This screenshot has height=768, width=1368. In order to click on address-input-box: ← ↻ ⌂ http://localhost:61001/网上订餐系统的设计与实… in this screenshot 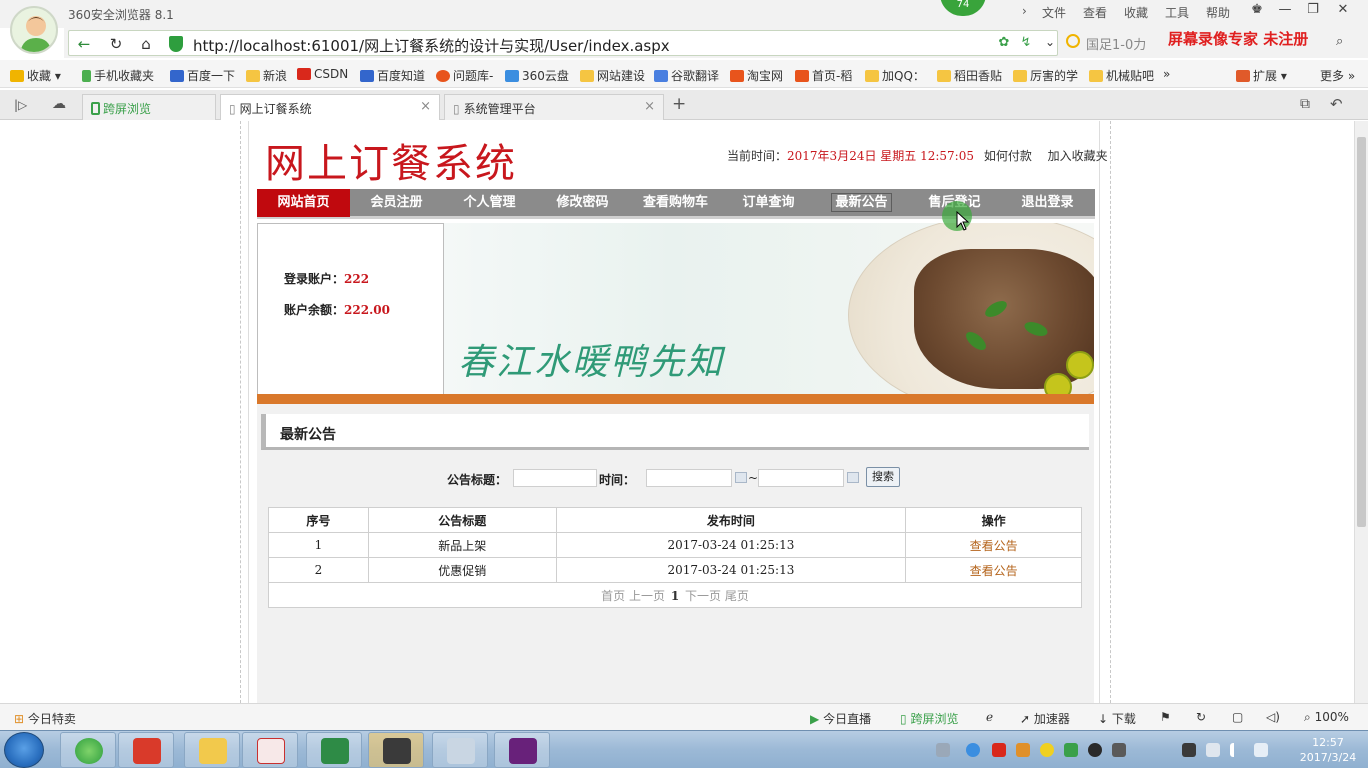, I will do `click(563, 43)`.